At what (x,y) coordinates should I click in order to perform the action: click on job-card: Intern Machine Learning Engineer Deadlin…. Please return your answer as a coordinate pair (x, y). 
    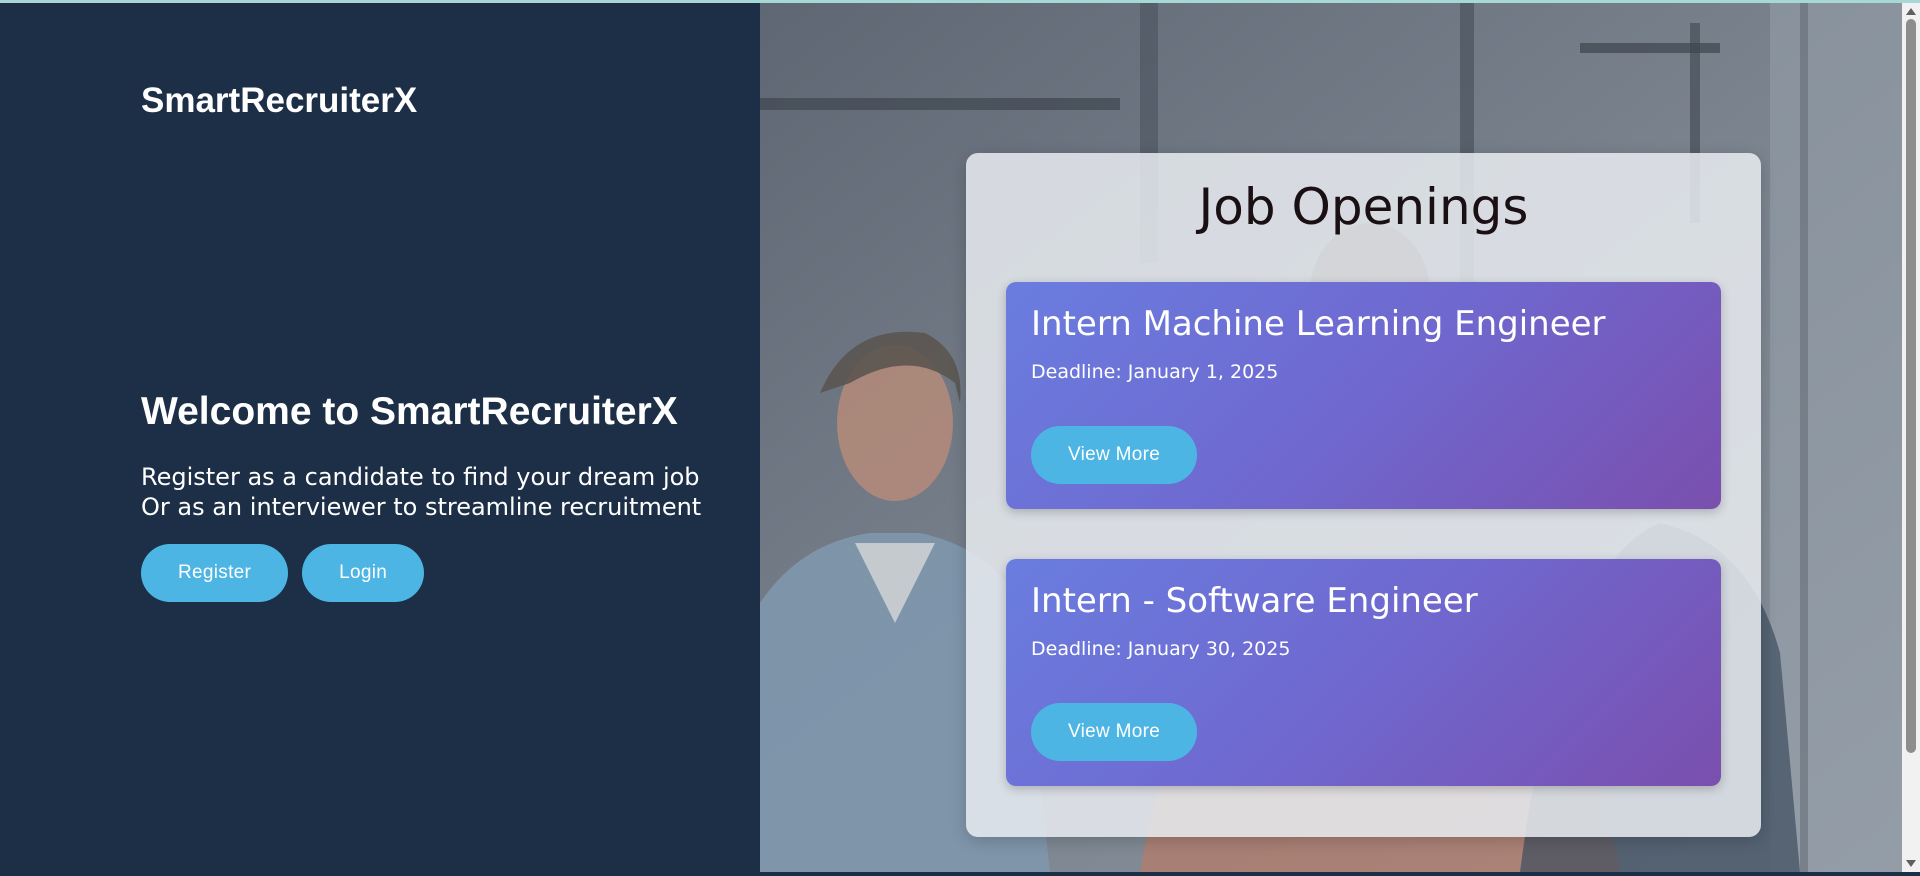
    Looking at the image, I should click on (1363, 395).